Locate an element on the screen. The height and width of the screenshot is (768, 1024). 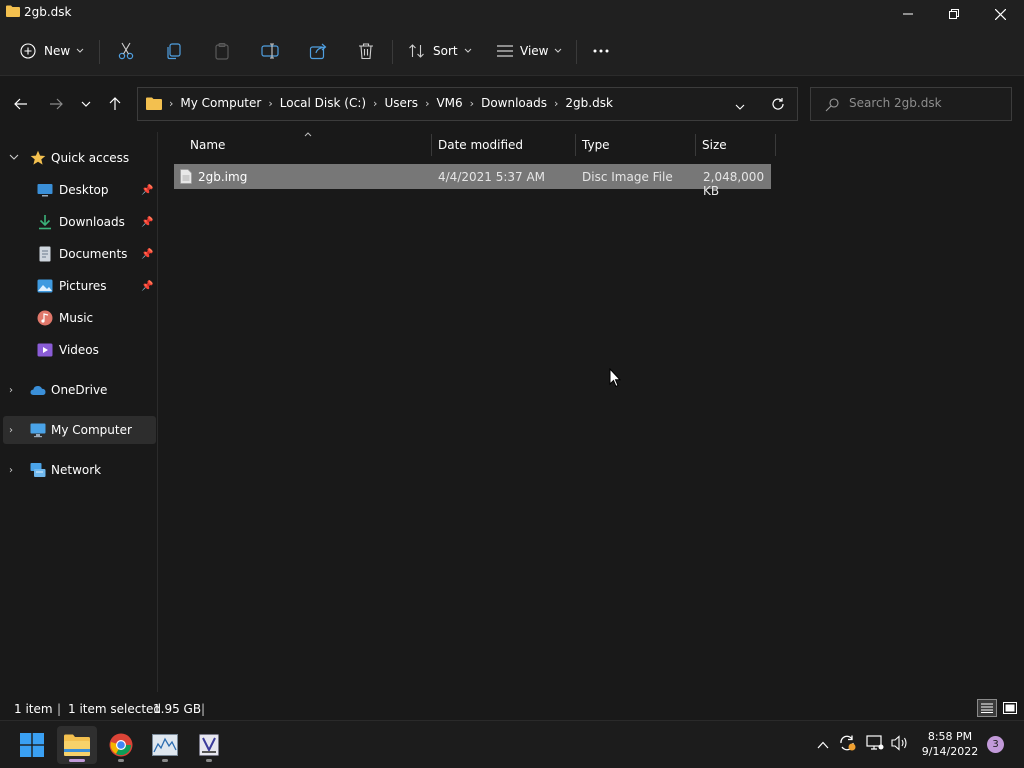
crumb-2gb-dsk: 2gb.dsk is located at coordinates (589, 103).